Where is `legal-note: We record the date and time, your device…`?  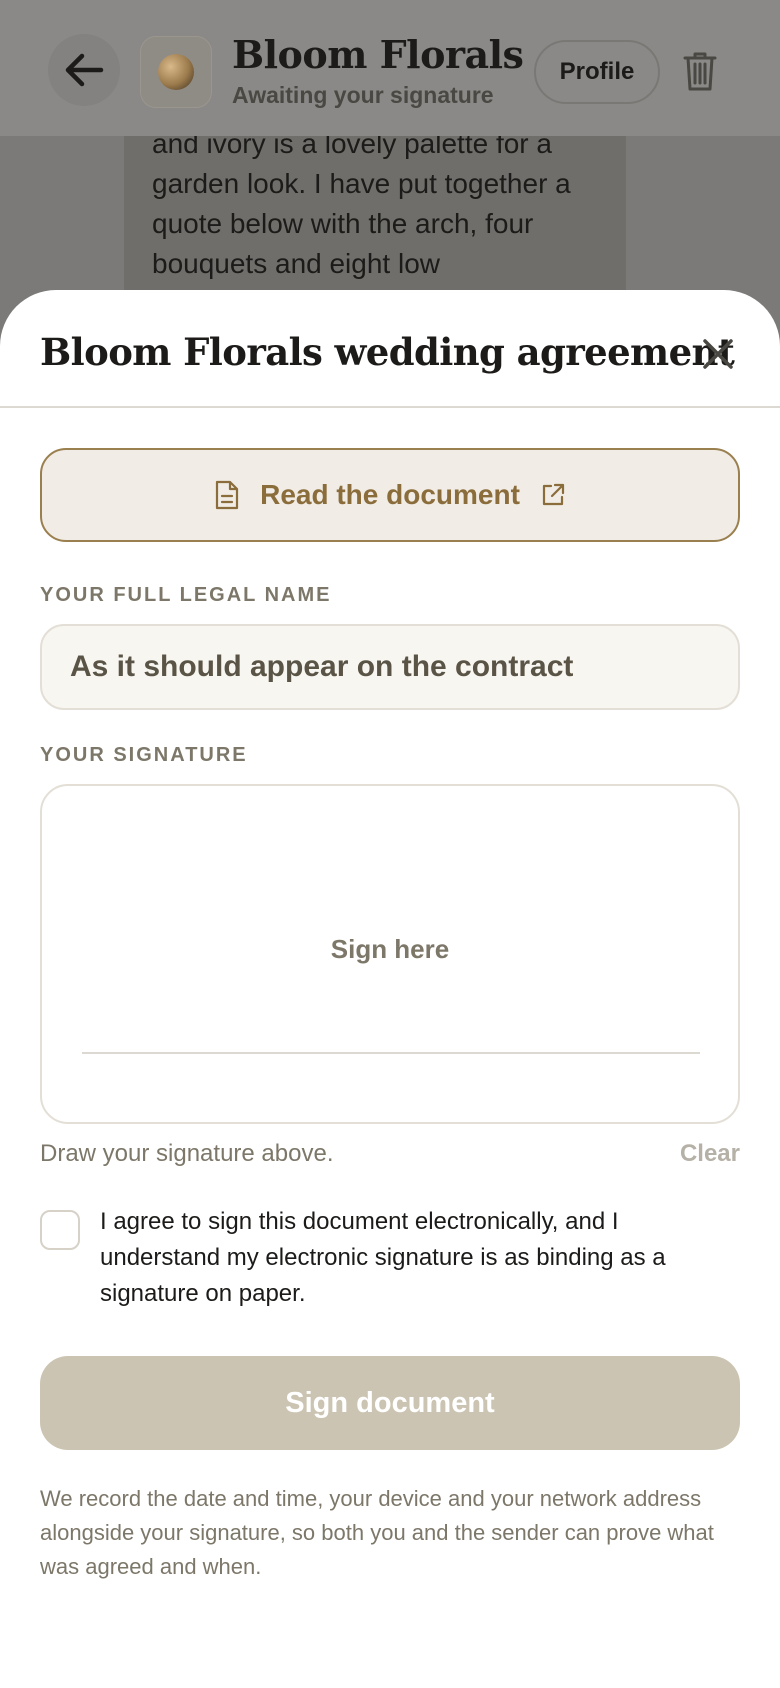
legal-note: We record the date and time, your device… is located at coordinates (377, 1532).